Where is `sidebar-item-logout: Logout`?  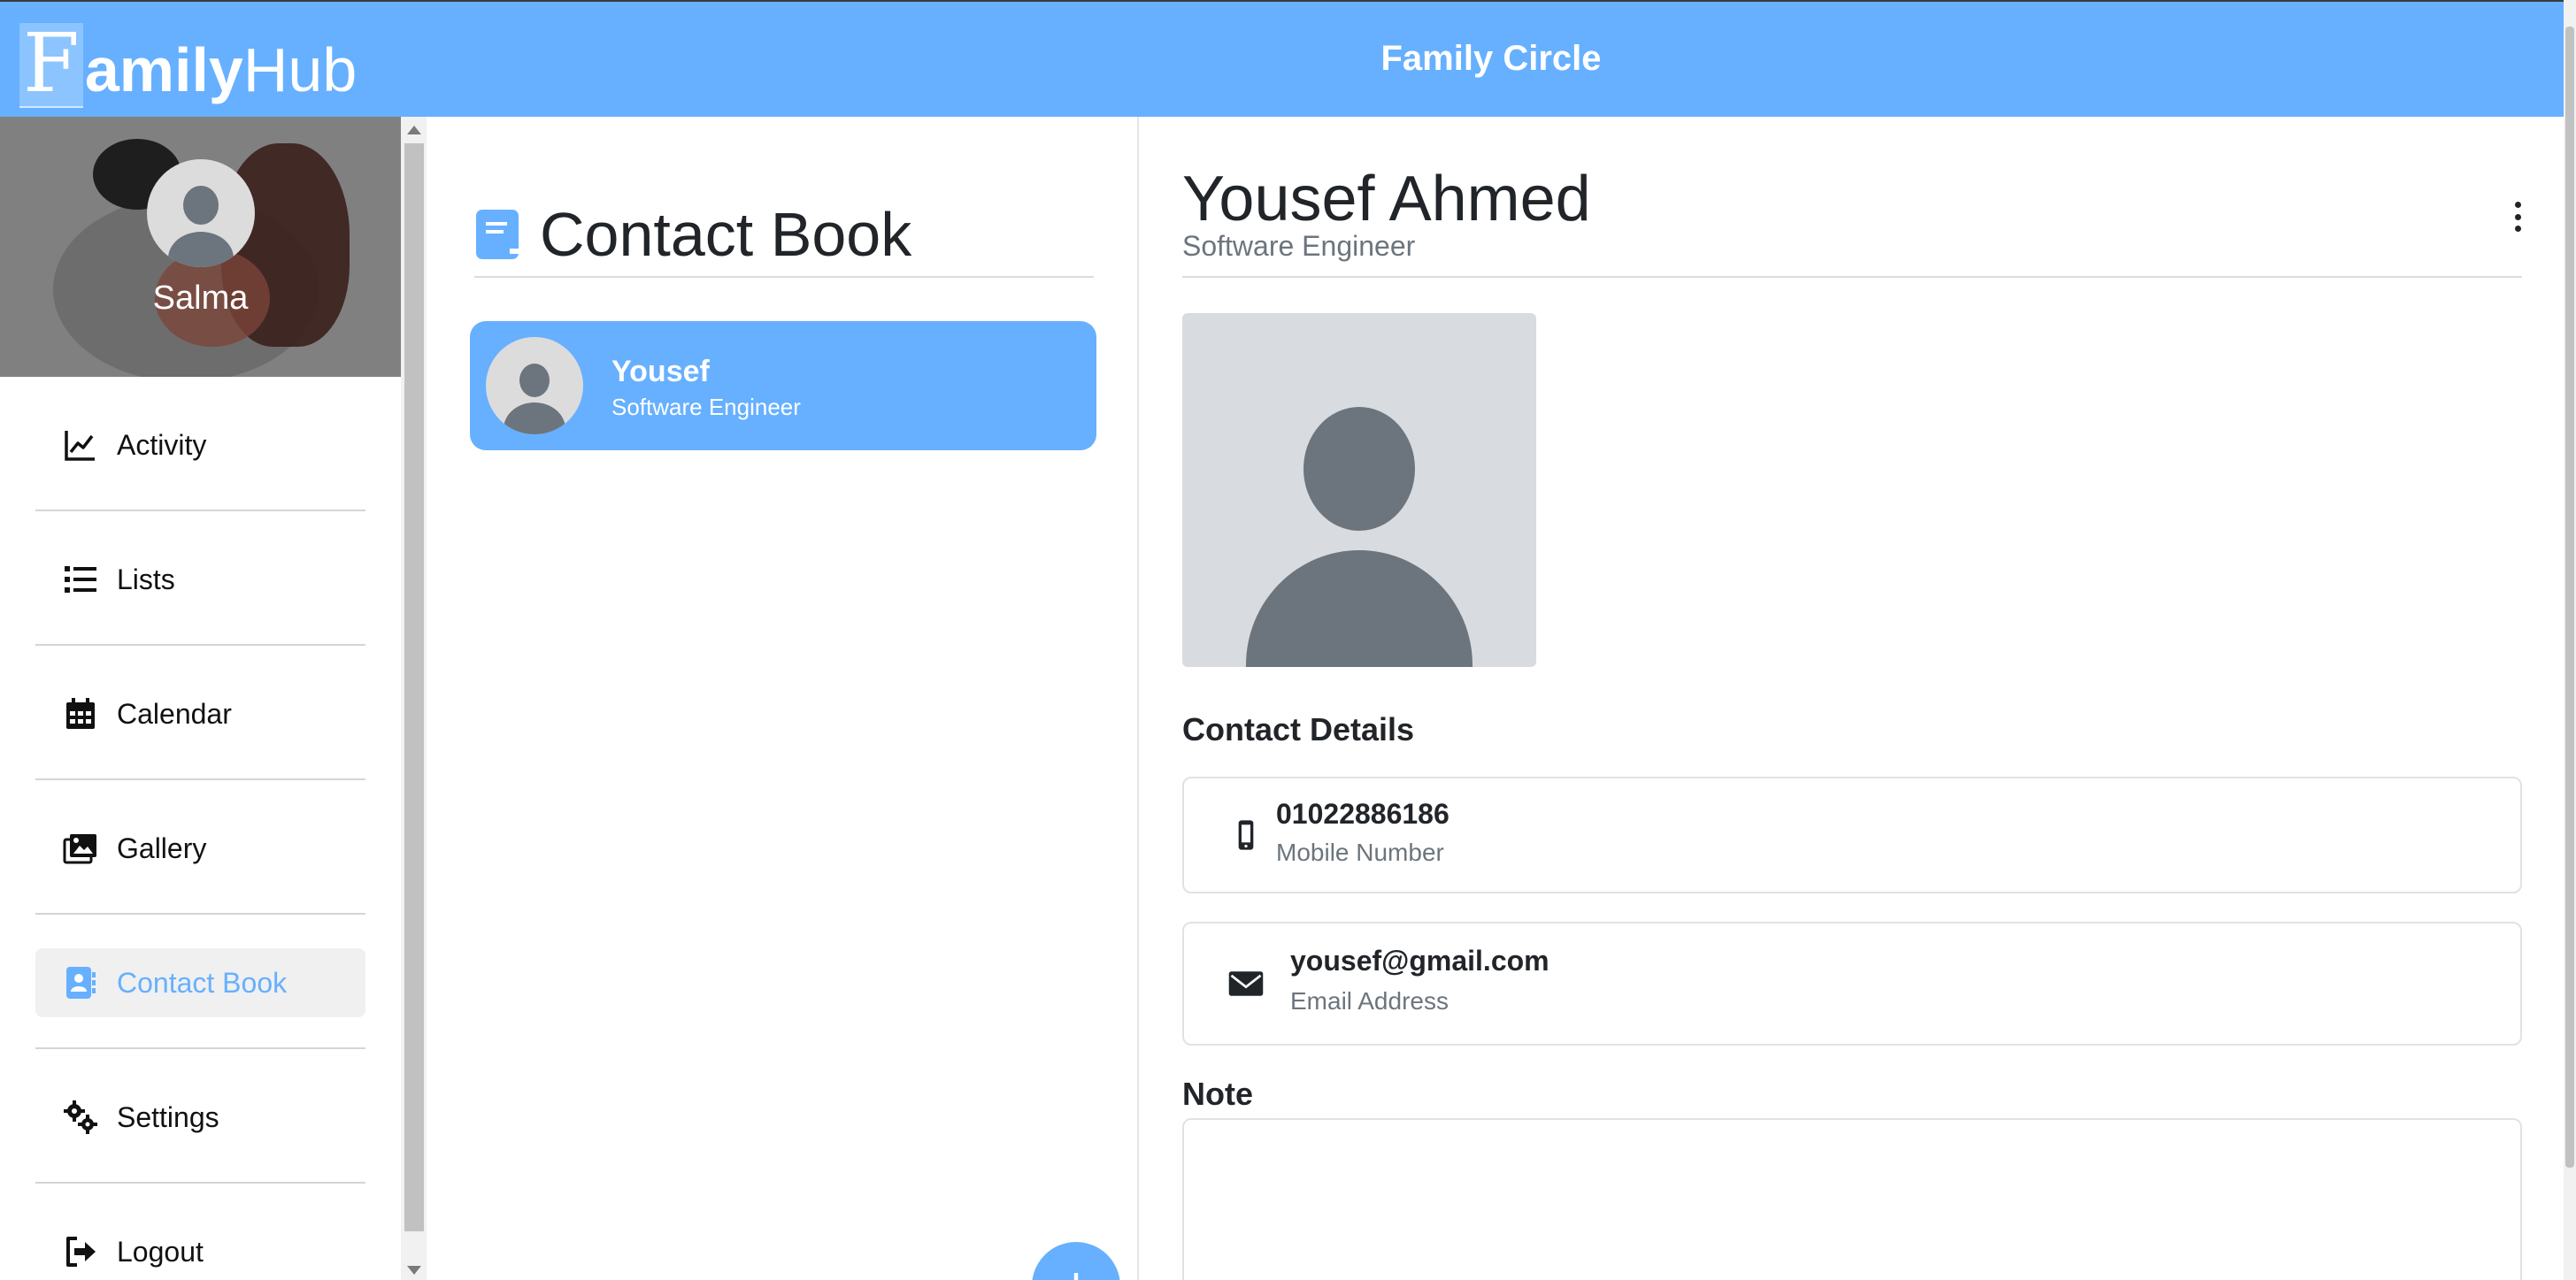
sidebar-item-logout: Logout is located at coordinates (200, 1232).